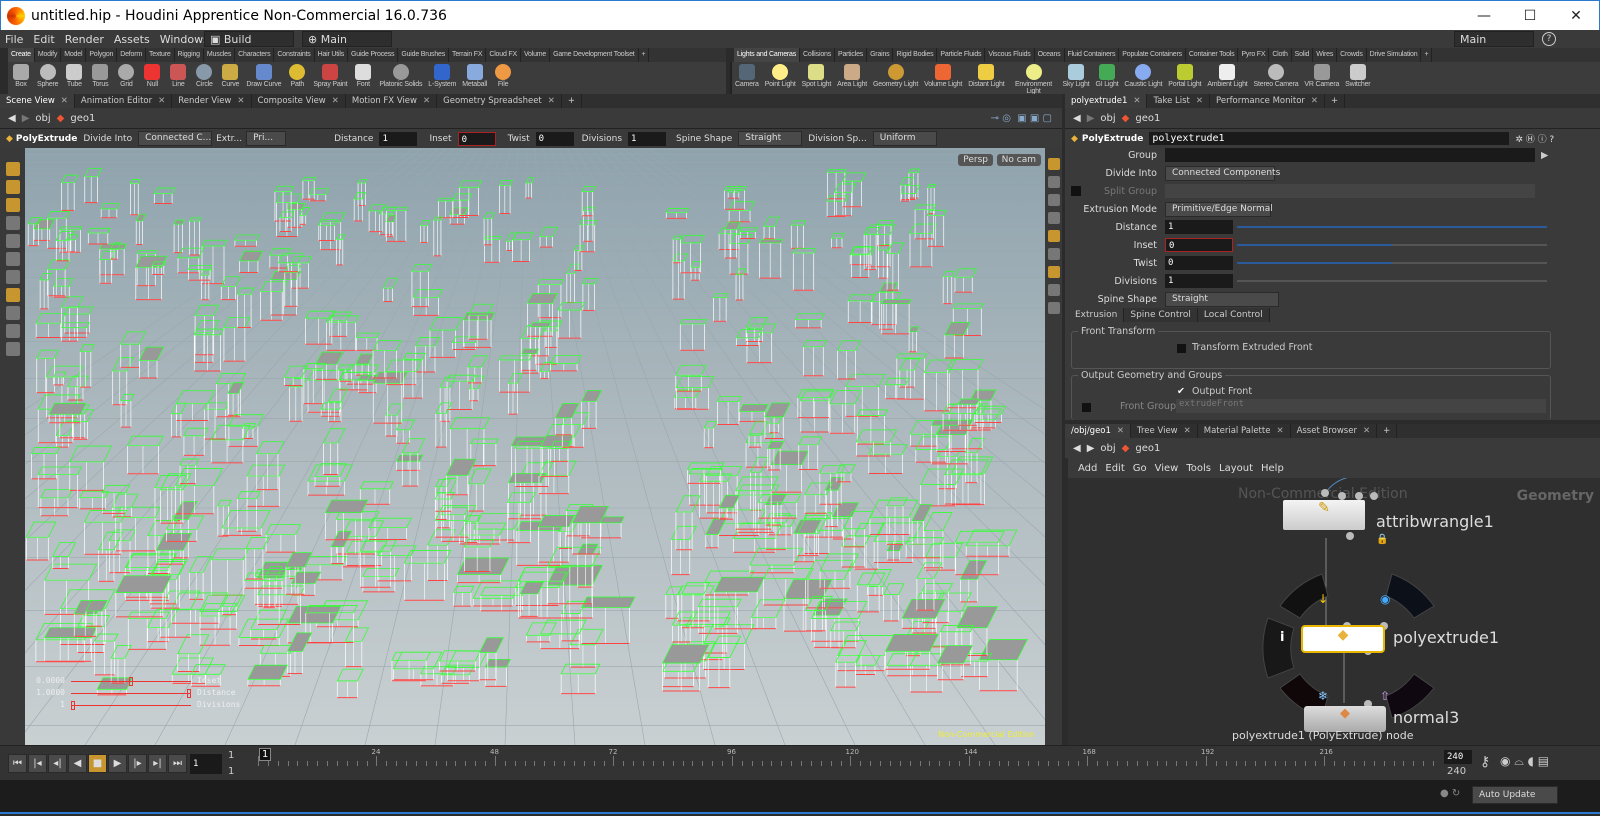  I want to click on stop-button: ■, so click(97, 763).